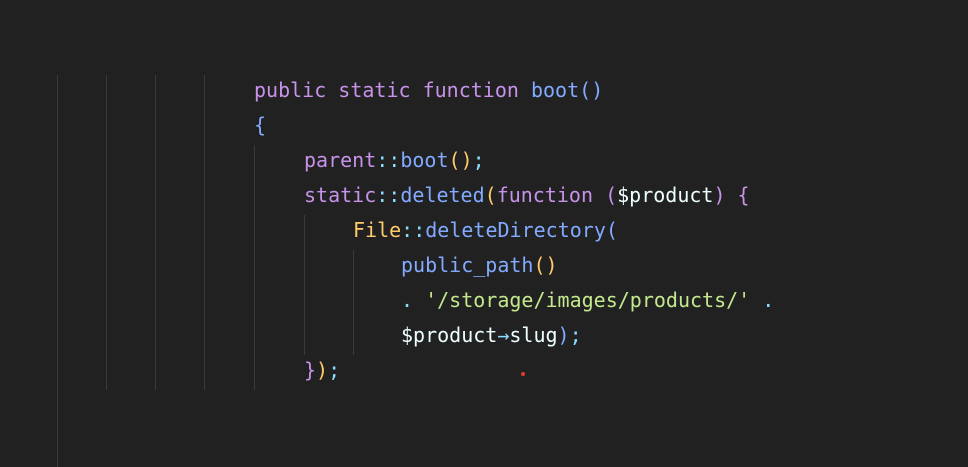 The image size is (968, 467). I want to click on function-name-token: deleteDirectory, so click(515, 230).